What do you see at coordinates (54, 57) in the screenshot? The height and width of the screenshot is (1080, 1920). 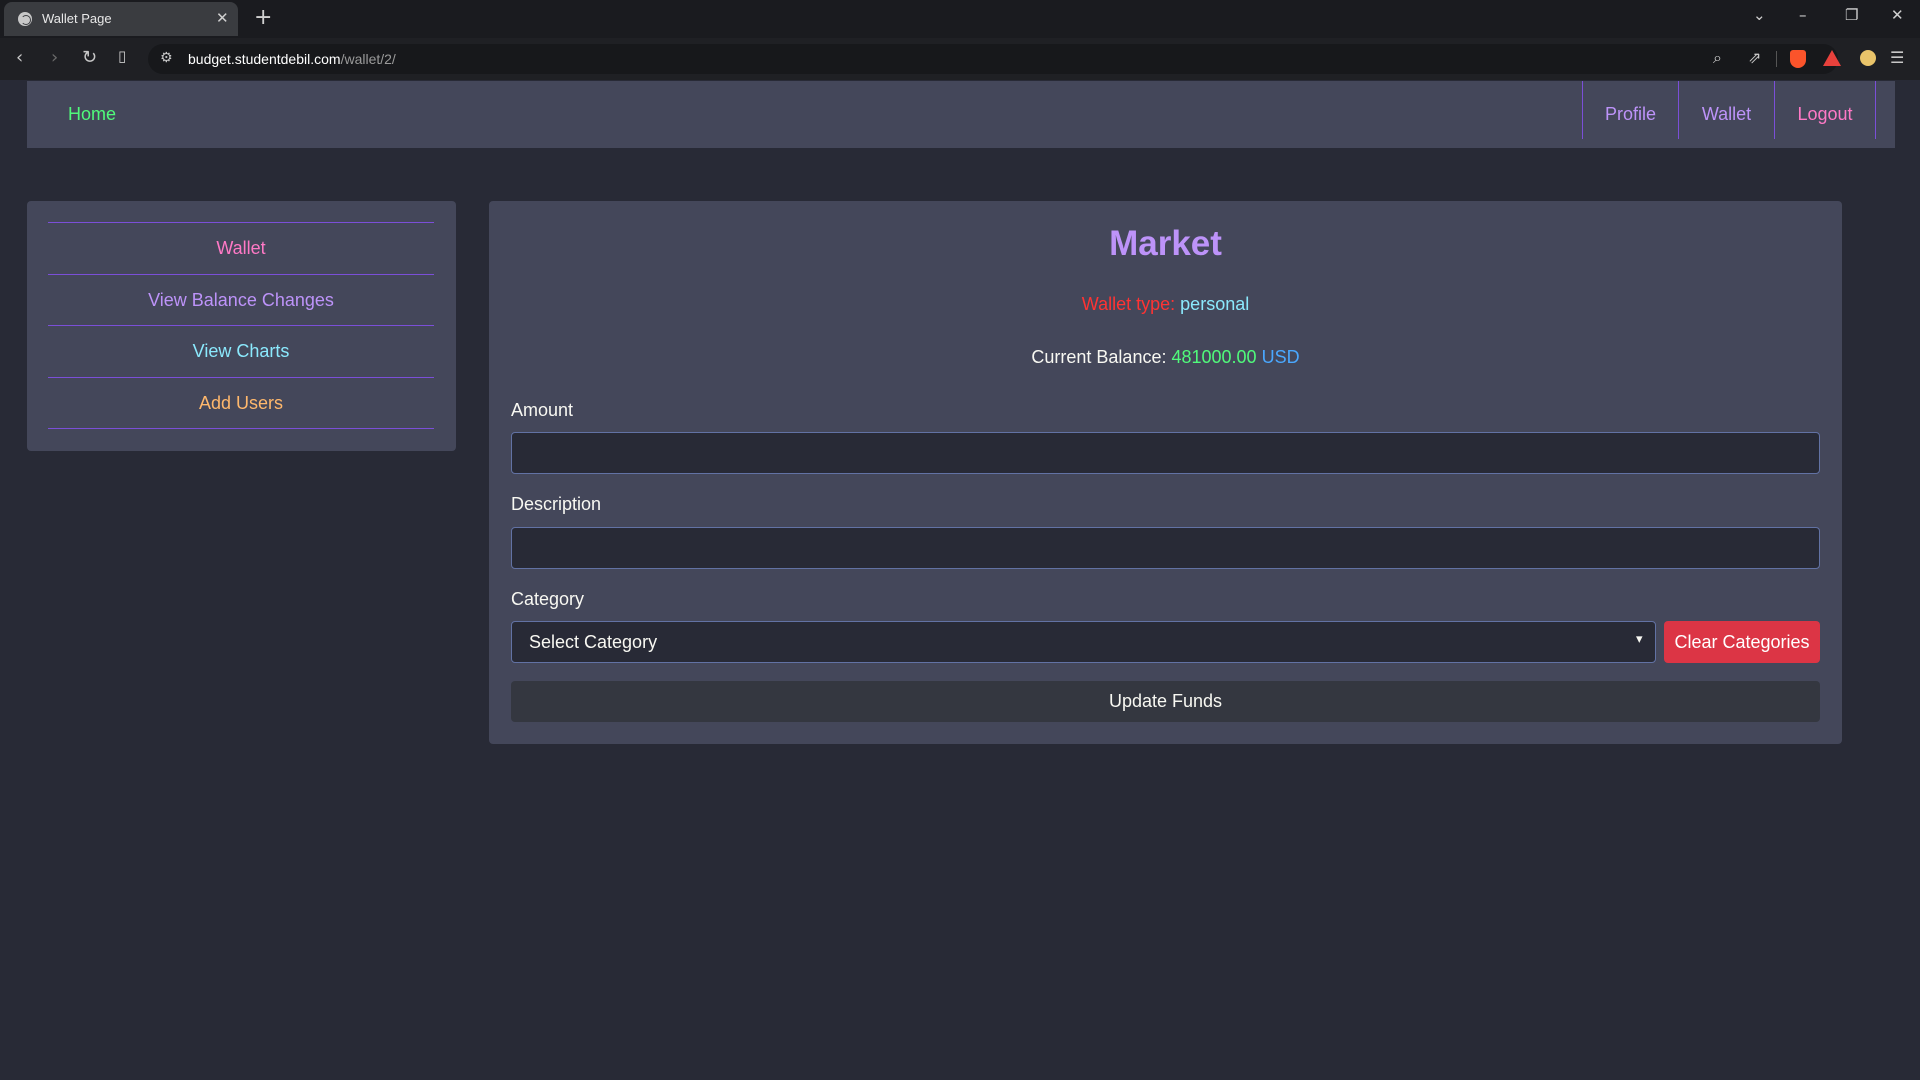 I see `forward-icon: ›` at bounding box center [54, 57].